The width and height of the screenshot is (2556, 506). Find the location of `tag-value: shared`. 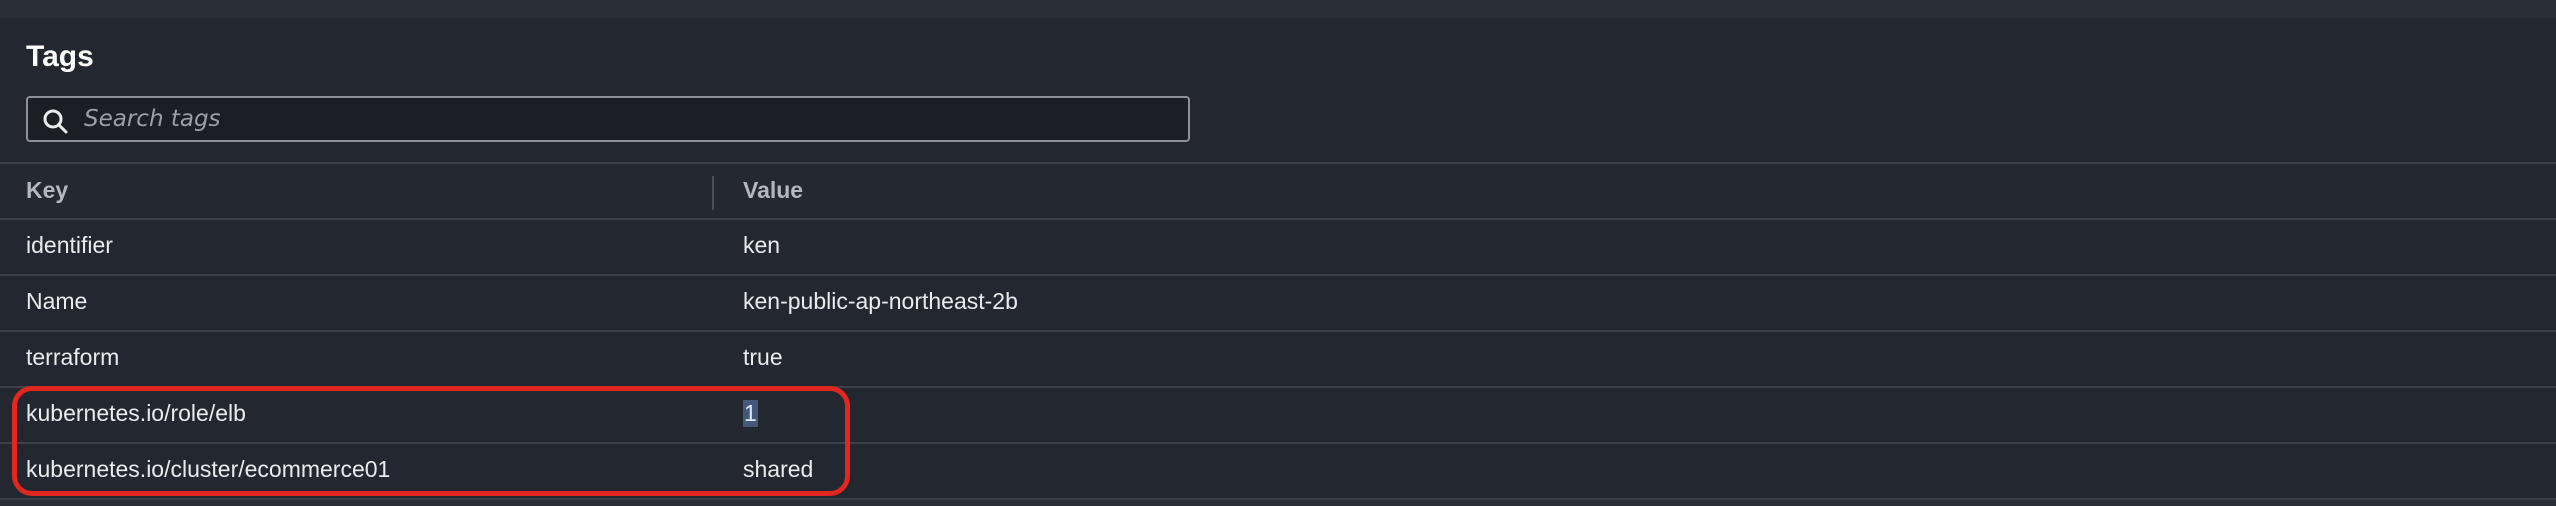

tag-value: shared is located at coordinates (778, 469).